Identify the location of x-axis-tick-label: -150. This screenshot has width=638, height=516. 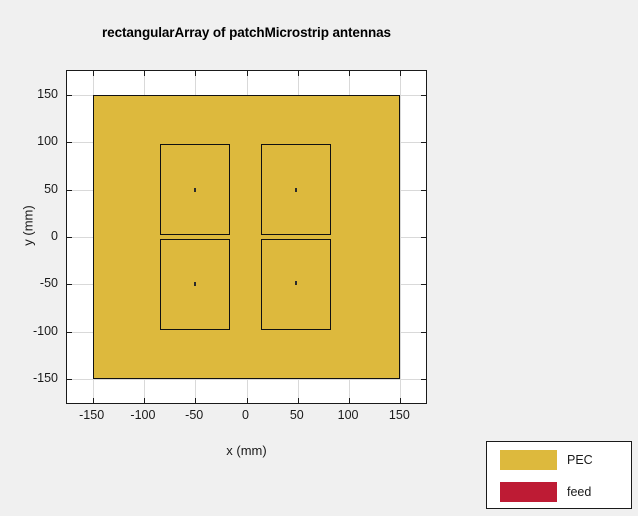
(92, 415).